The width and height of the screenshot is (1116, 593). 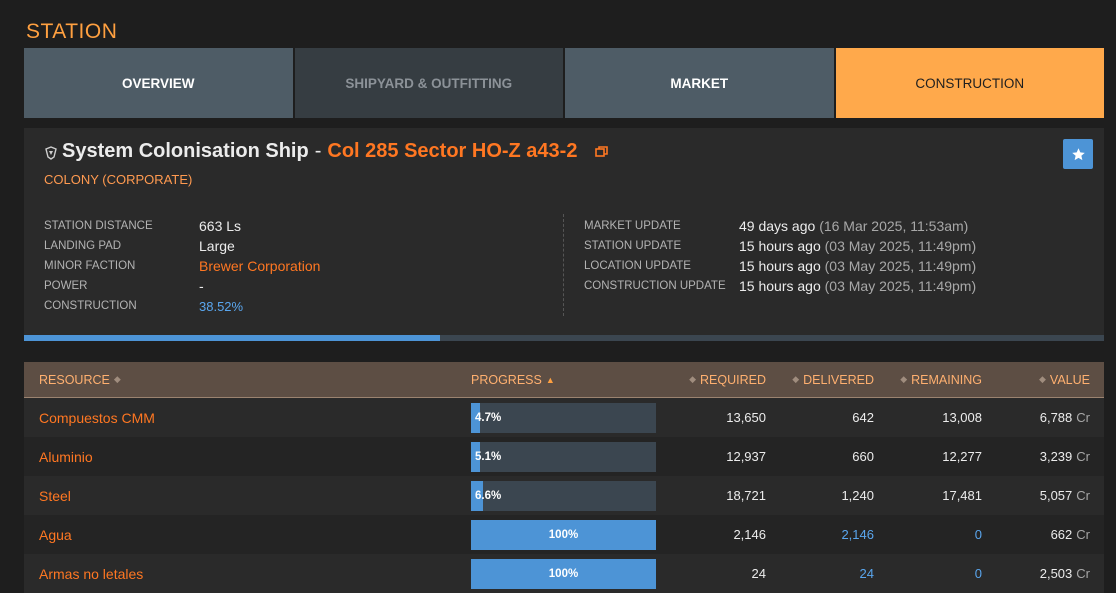 I want to click on value-amount: 662, so click(x=1061, y=534).